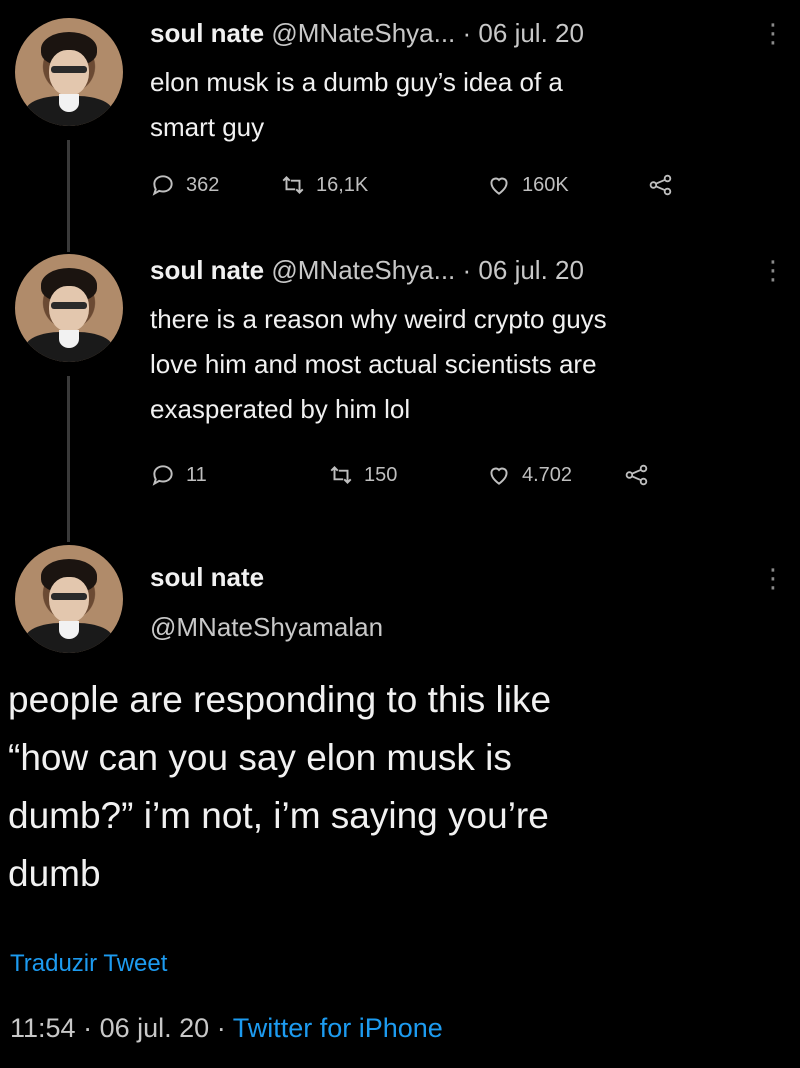  Describe the element at coordinates (362, 475) in the screenshot. I see `retweet-button: 150` at that location.